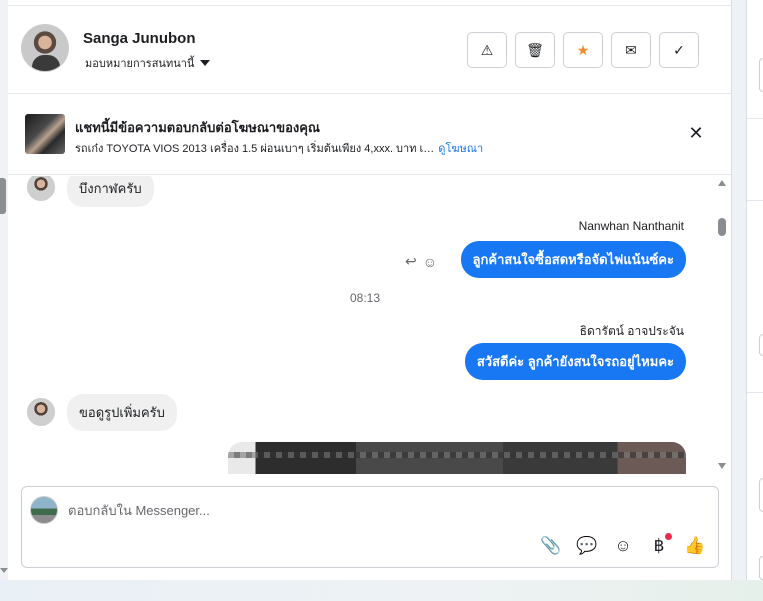  What do you see at coordinates (365, 298) in the screenshot?
I see `message-timestamp: 08:13` at bounding box center [365, 298].